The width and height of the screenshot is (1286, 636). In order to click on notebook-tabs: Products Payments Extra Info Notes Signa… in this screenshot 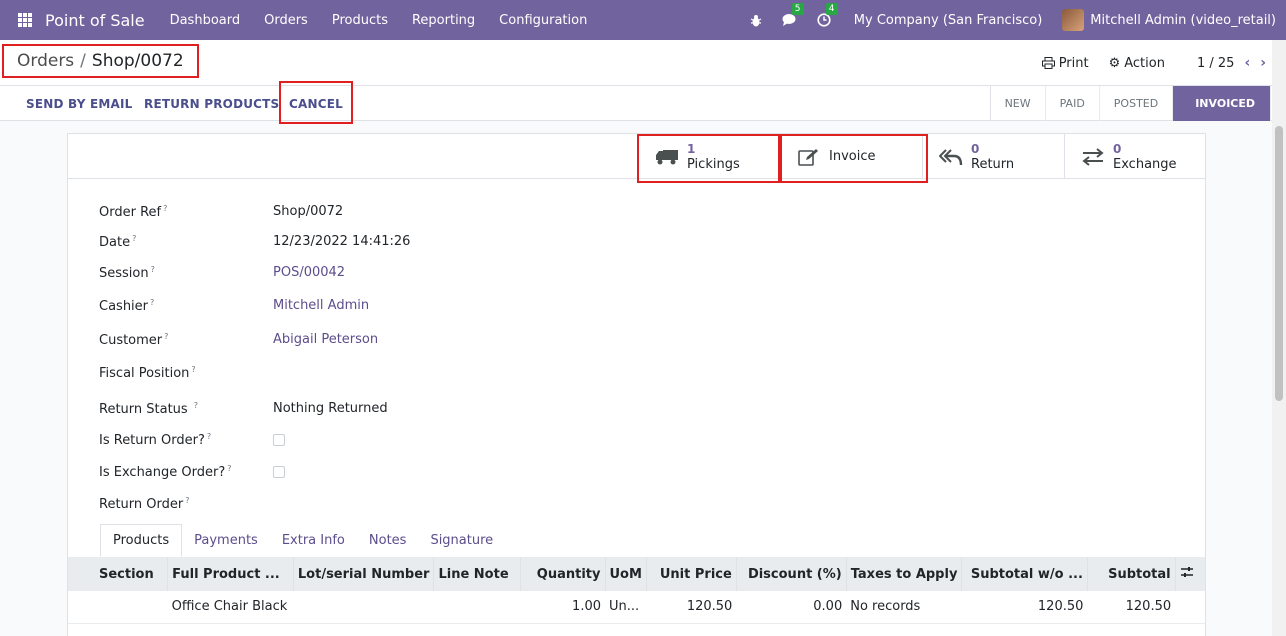, I will do `click(302, 540)`.